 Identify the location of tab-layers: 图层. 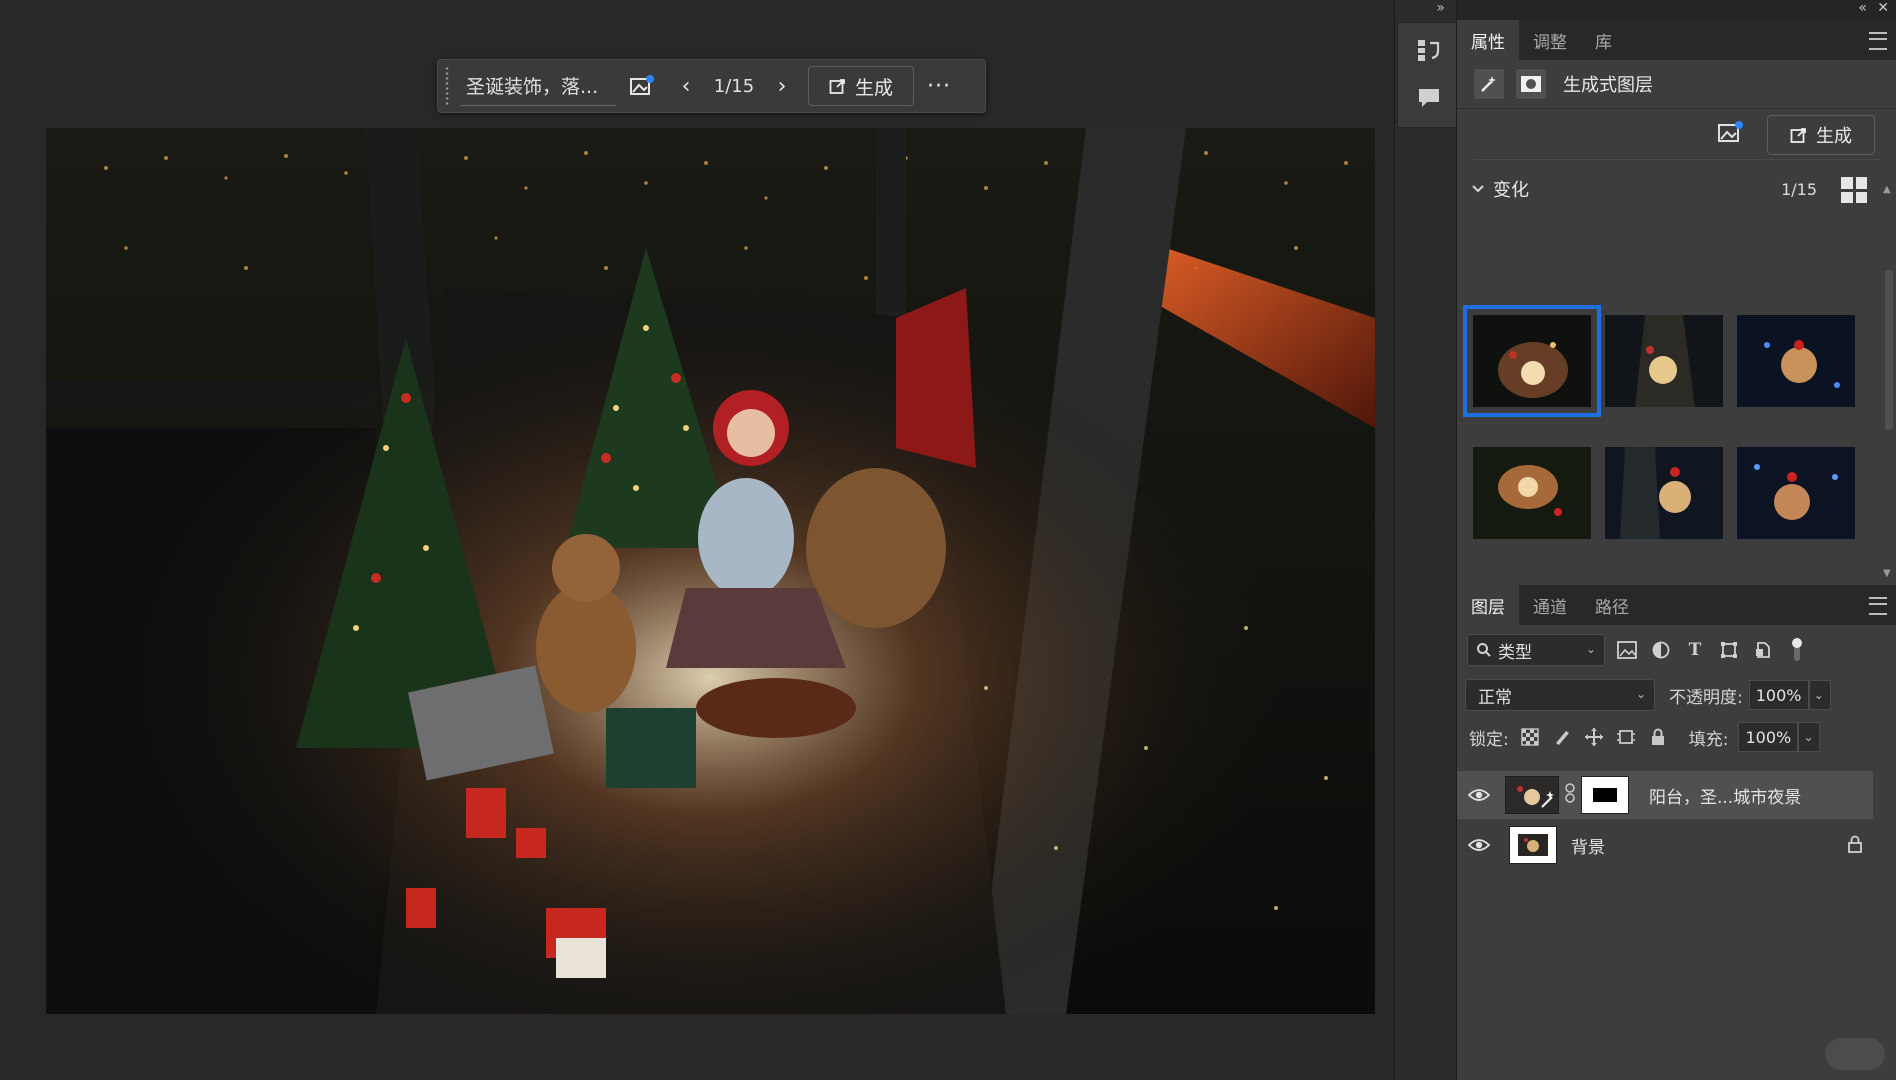
(1488, 605).